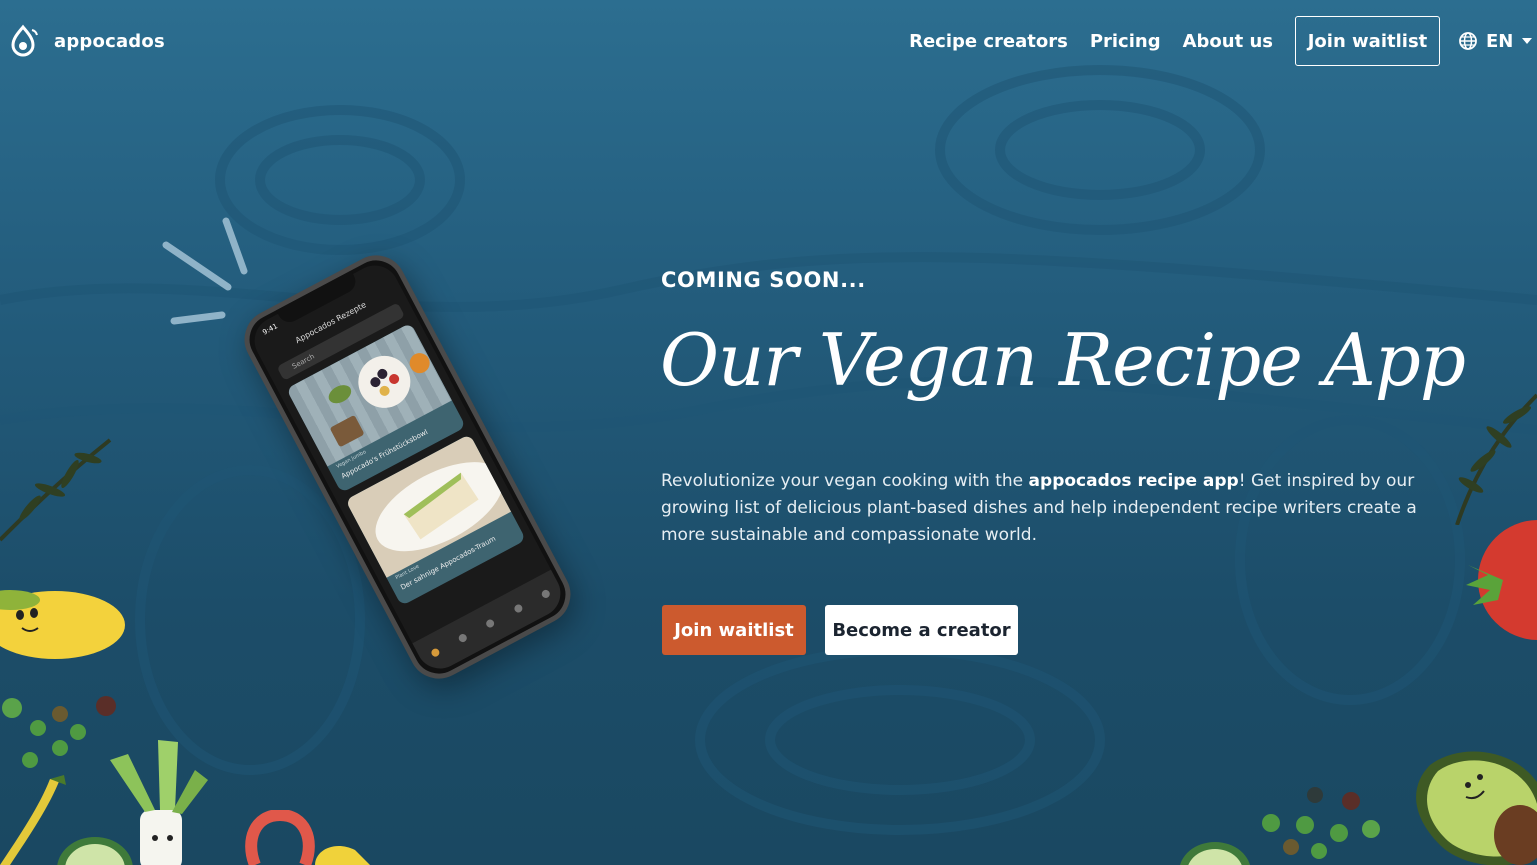 The height and width of the screenshot is (865, 1537). What do you see at coordinates (62, 624) in the screenshot?
I see `corn-character-icon` at bounding box center [62, 624].